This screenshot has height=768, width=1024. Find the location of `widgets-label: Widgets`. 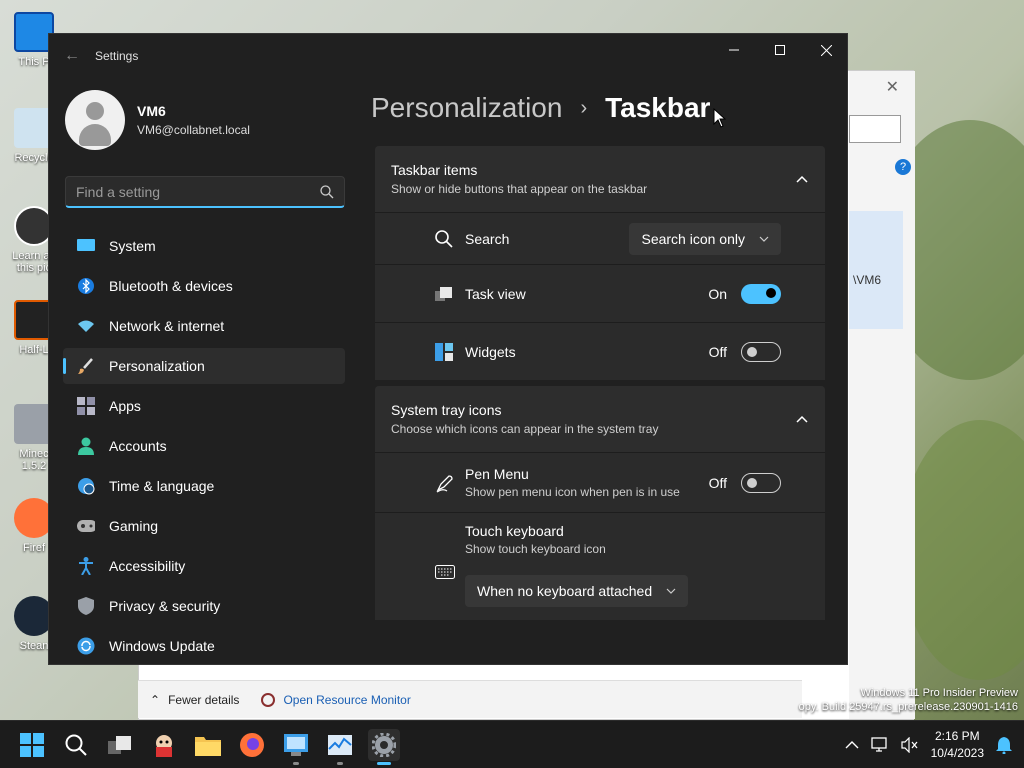

widgets-label: Widgets is located at coordinates (490, 351).